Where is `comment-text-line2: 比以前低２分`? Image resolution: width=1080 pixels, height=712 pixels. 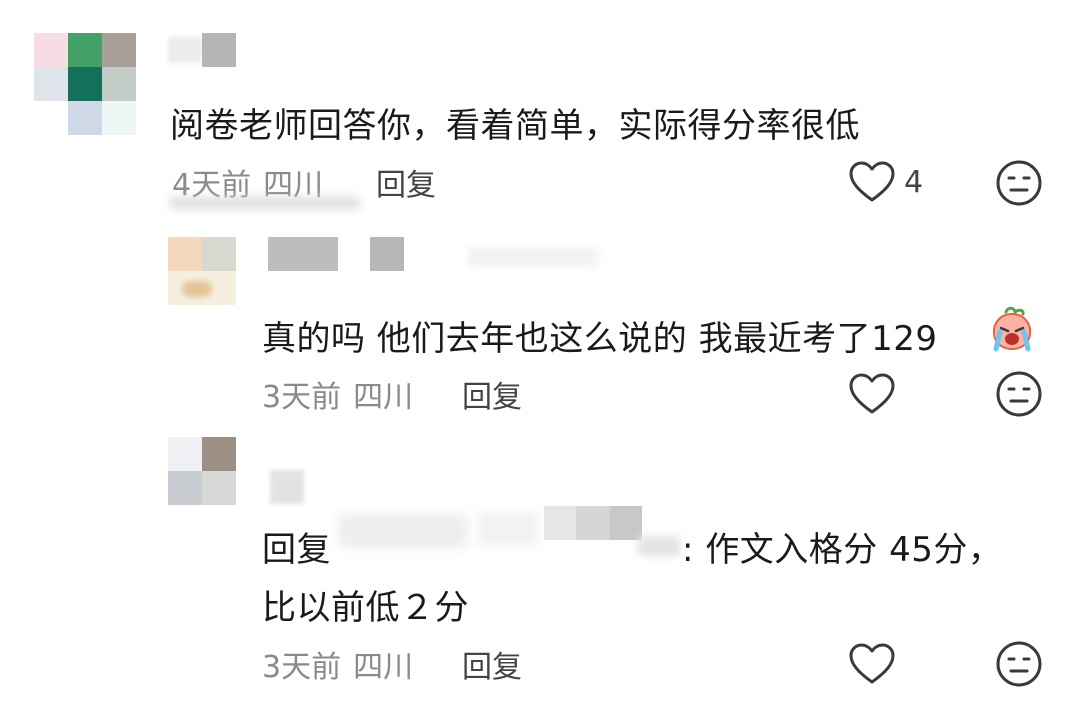 comment-text-line2: 比以前低２分 is located at coordinates (365, 608).